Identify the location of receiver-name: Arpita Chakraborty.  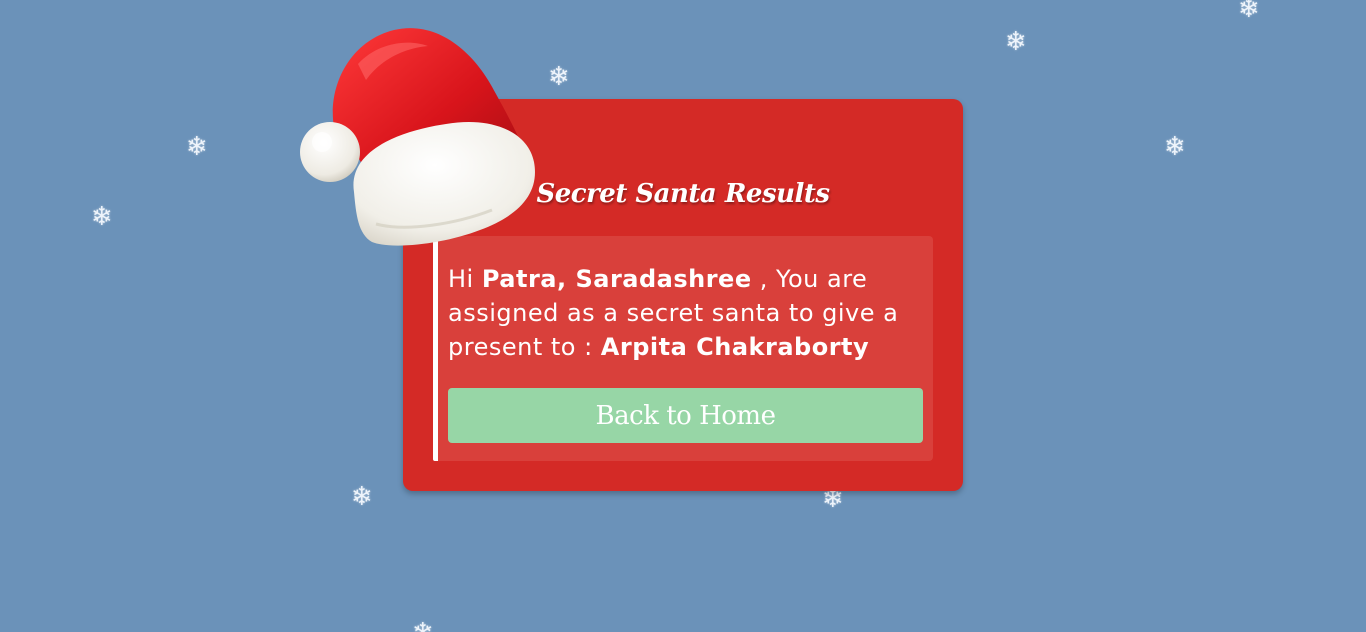
(735, 347).